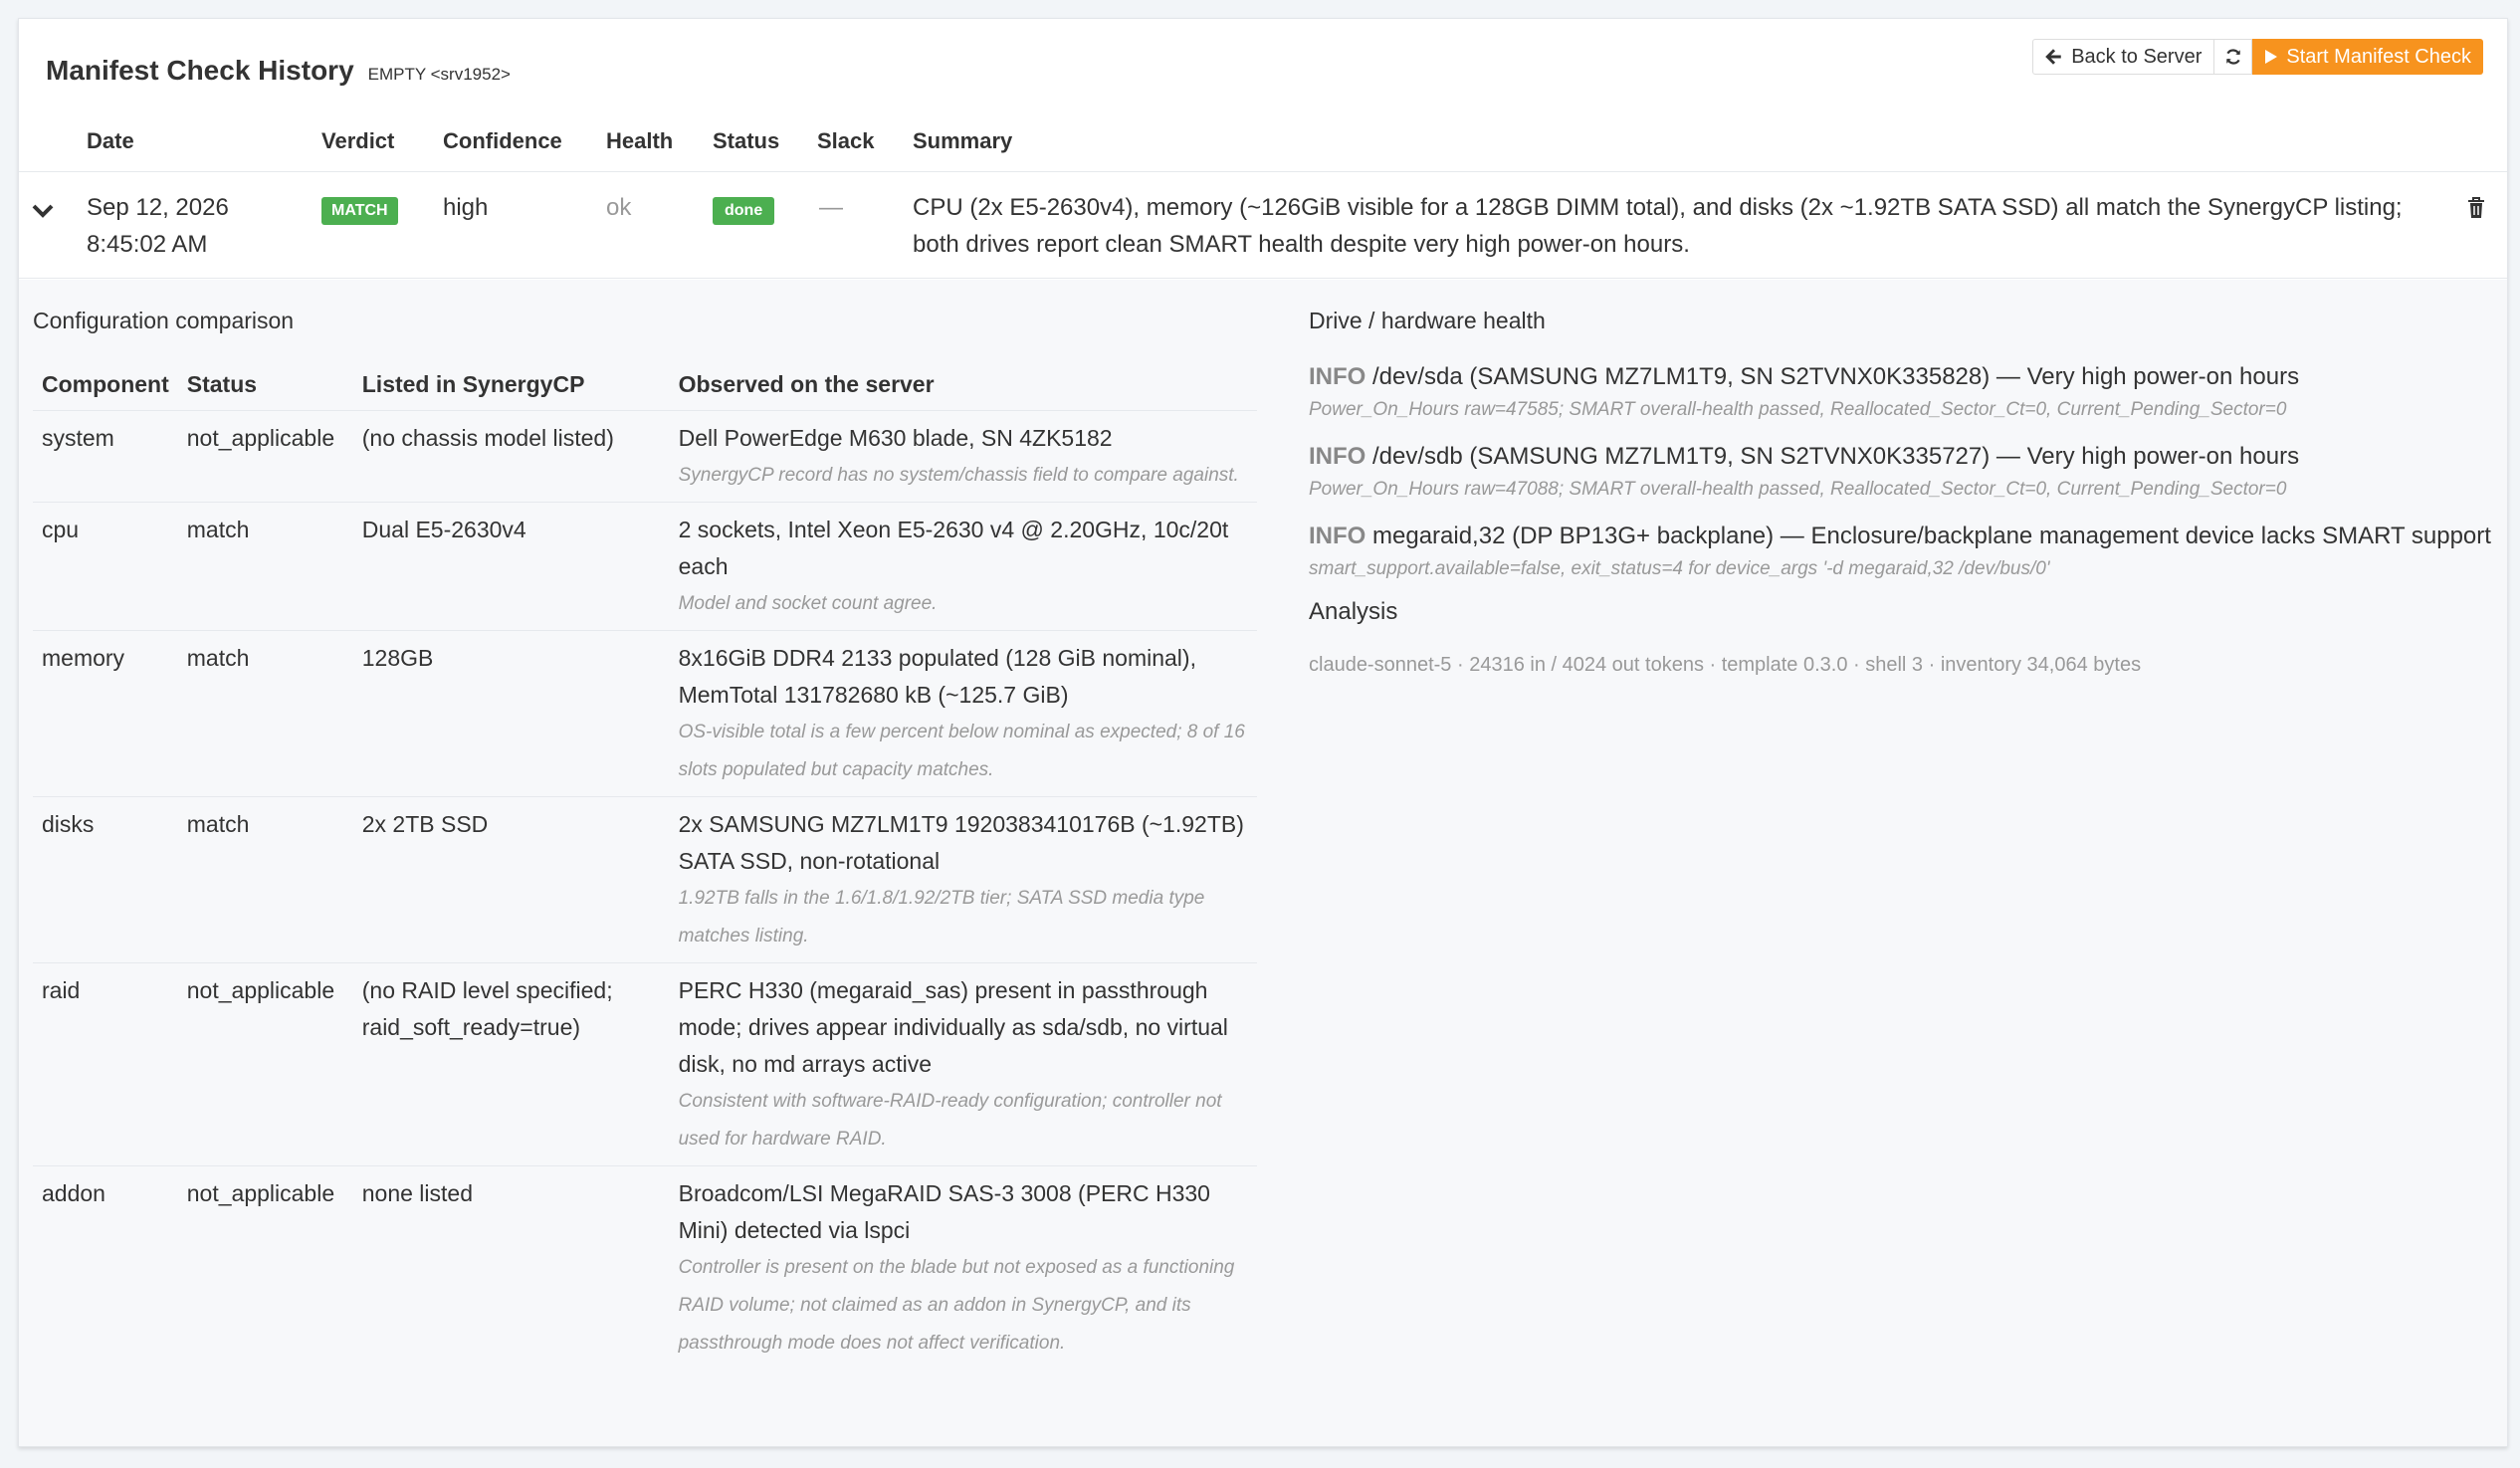 This screenshot has width=2520, height=1468. I want to click on arrow-left-icon, so click(2053, 57).